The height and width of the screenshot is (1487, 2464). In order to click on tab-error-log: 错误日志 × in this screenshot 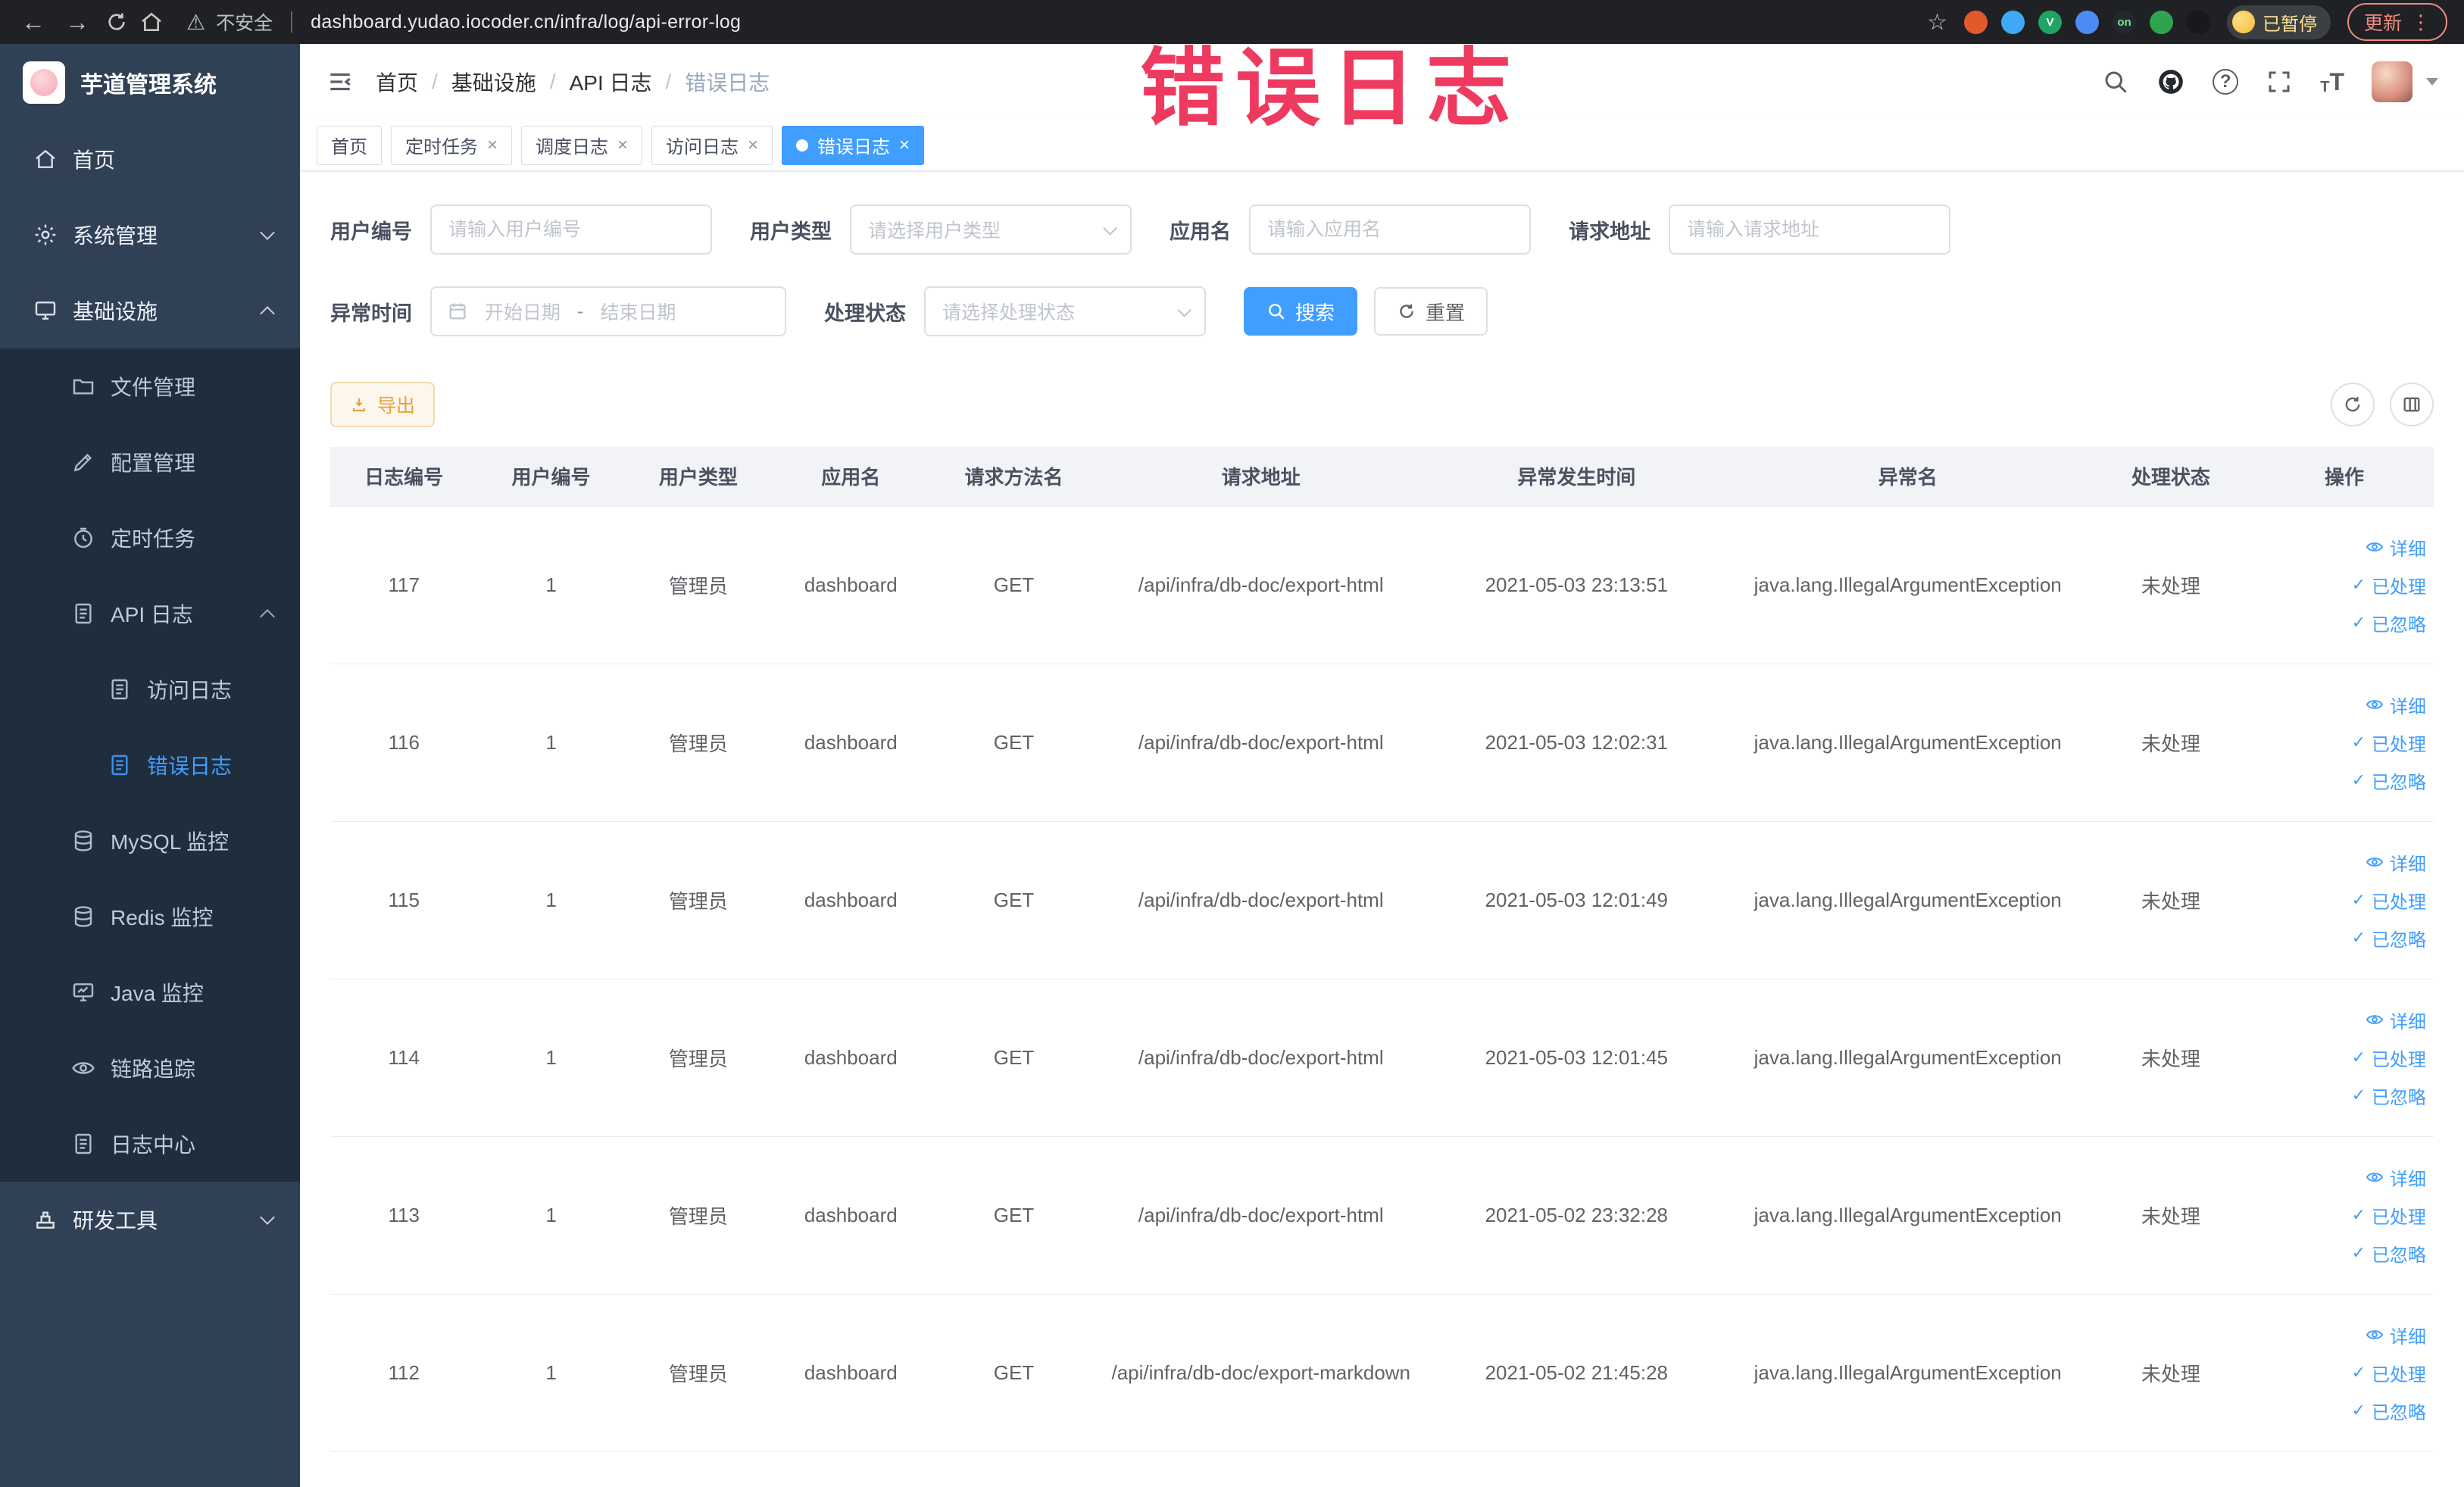, I will do `click(853, 145)`.